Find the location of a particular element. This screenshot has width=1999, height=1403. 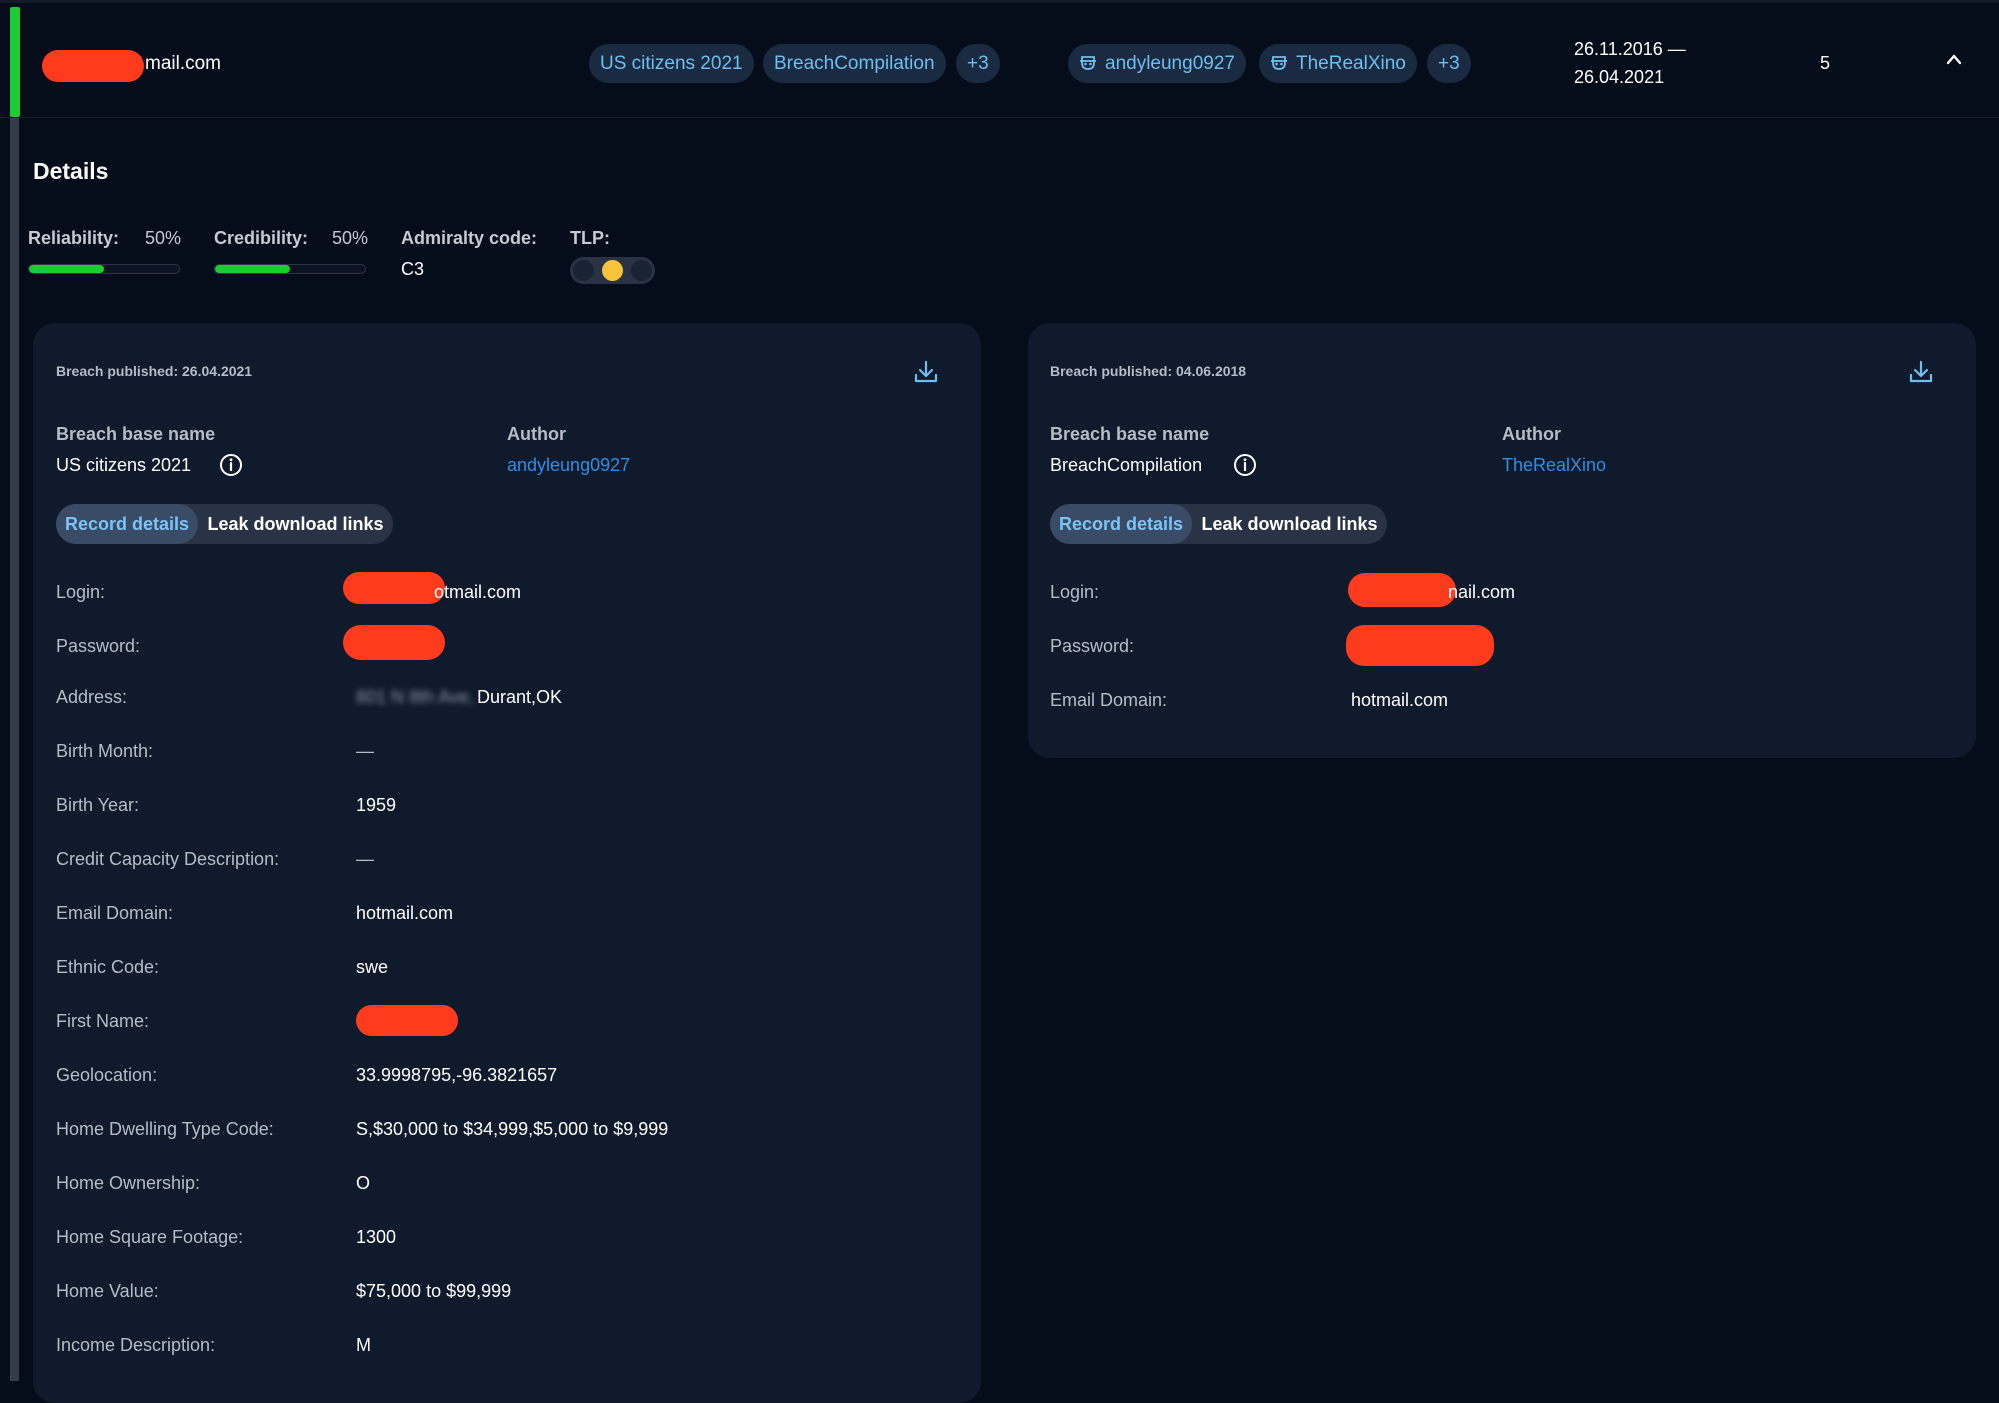

field-label-home-dwelling: Home Dwelling Type Code: is located at coordinates (165, 1129).